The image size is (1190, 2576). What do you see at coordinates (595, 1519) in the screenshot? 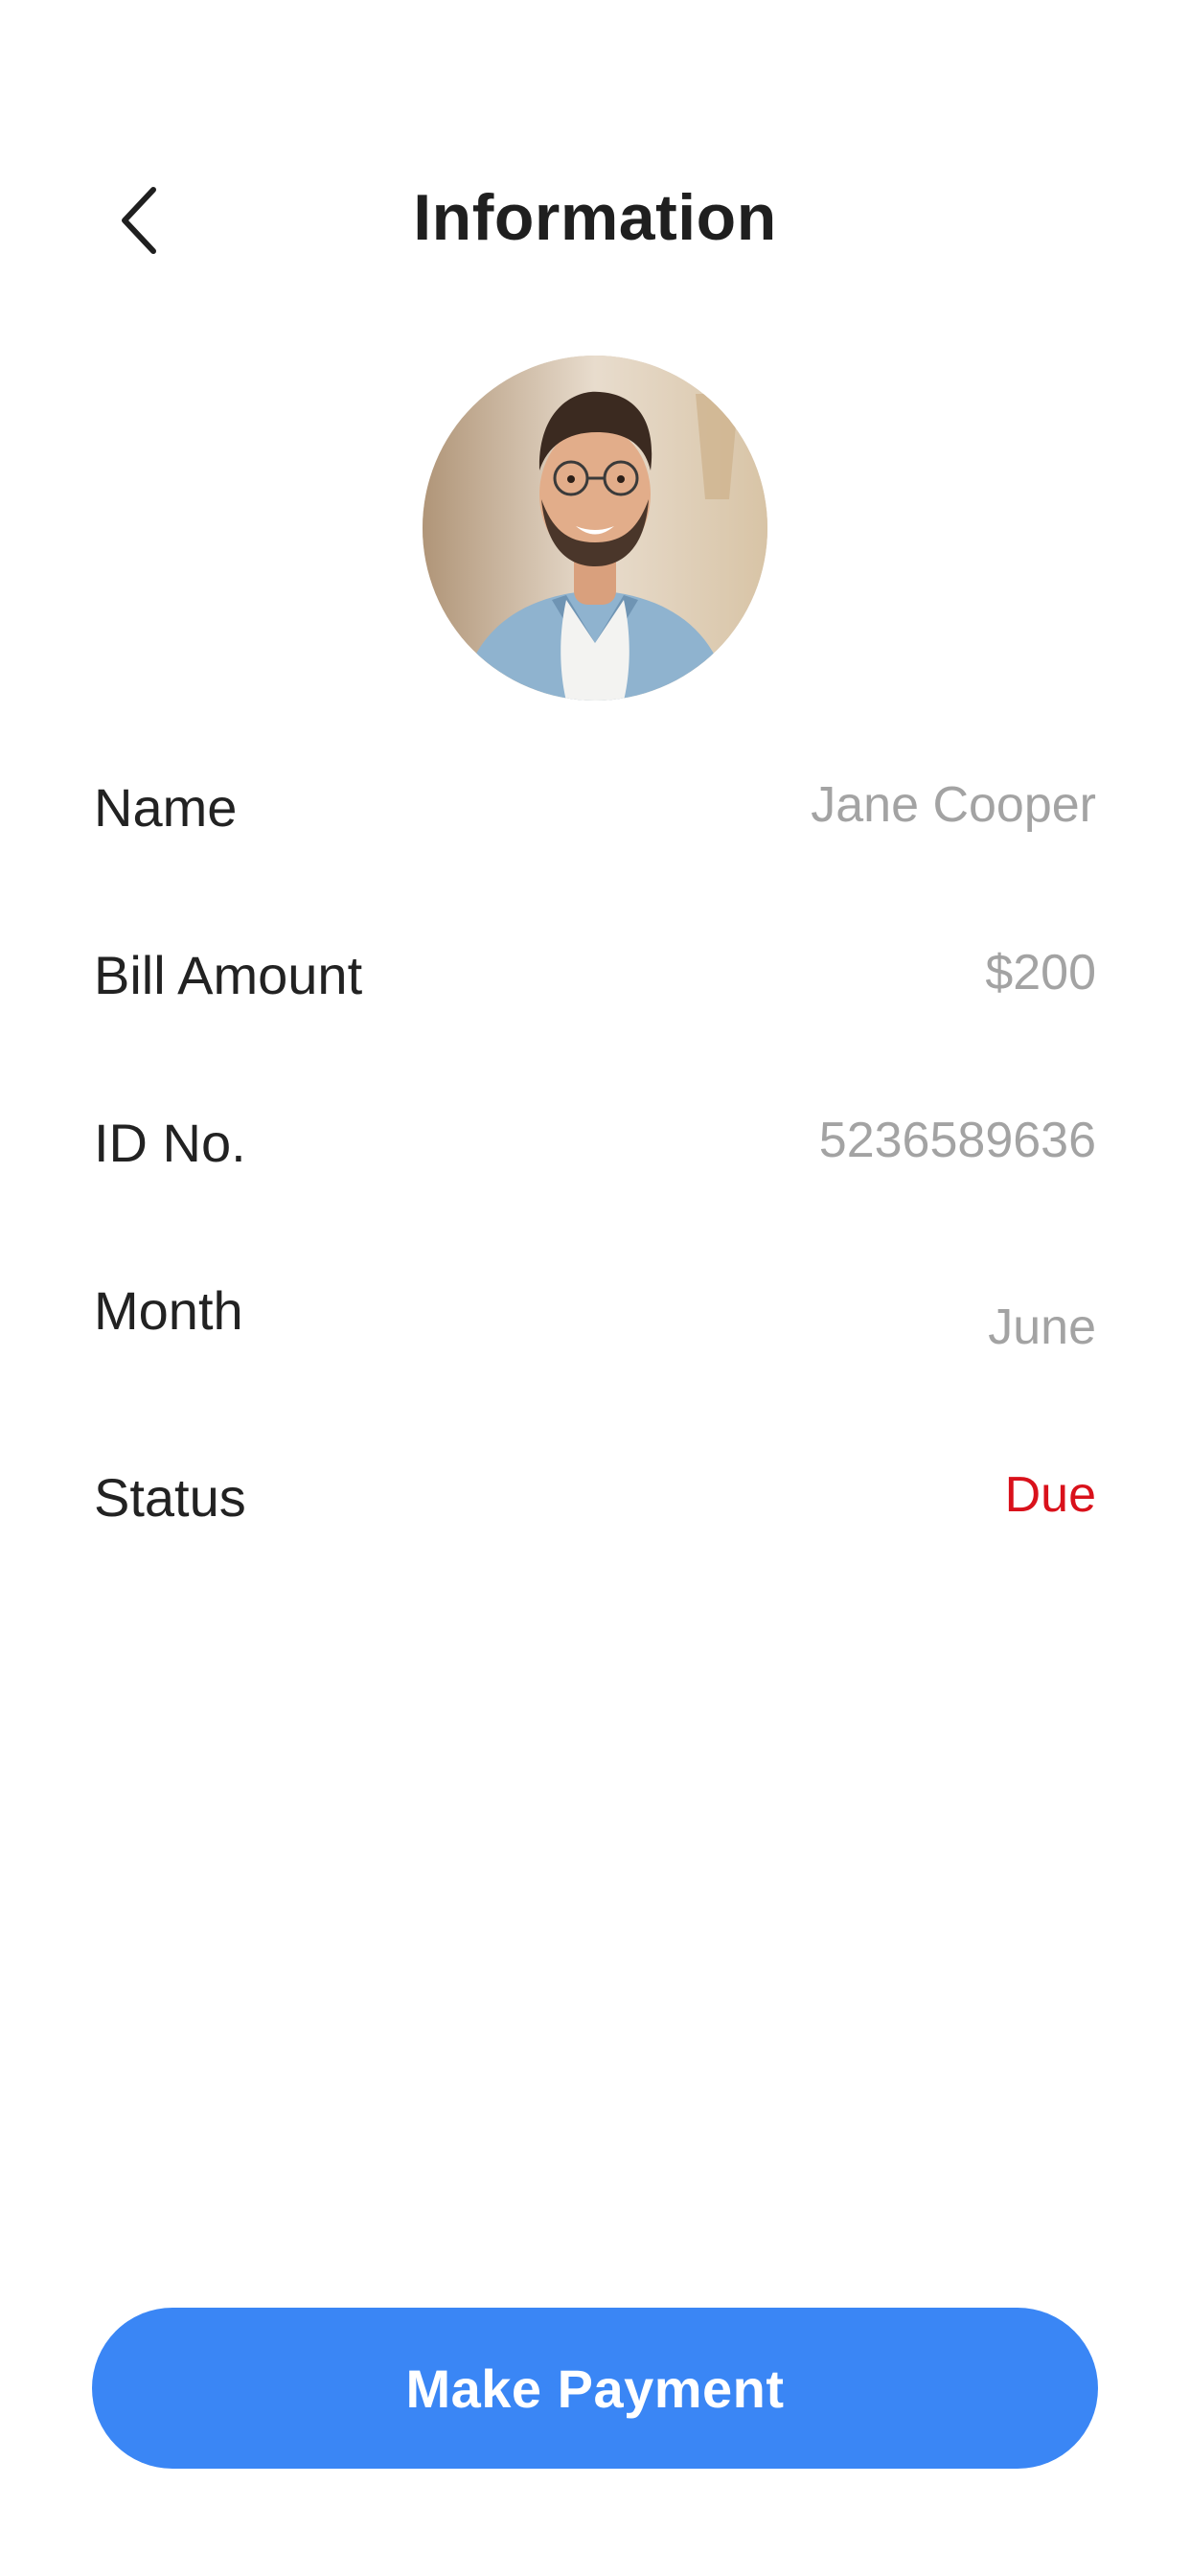
I see `info-row-status: Status Due` at bounding box center [595, 1519].